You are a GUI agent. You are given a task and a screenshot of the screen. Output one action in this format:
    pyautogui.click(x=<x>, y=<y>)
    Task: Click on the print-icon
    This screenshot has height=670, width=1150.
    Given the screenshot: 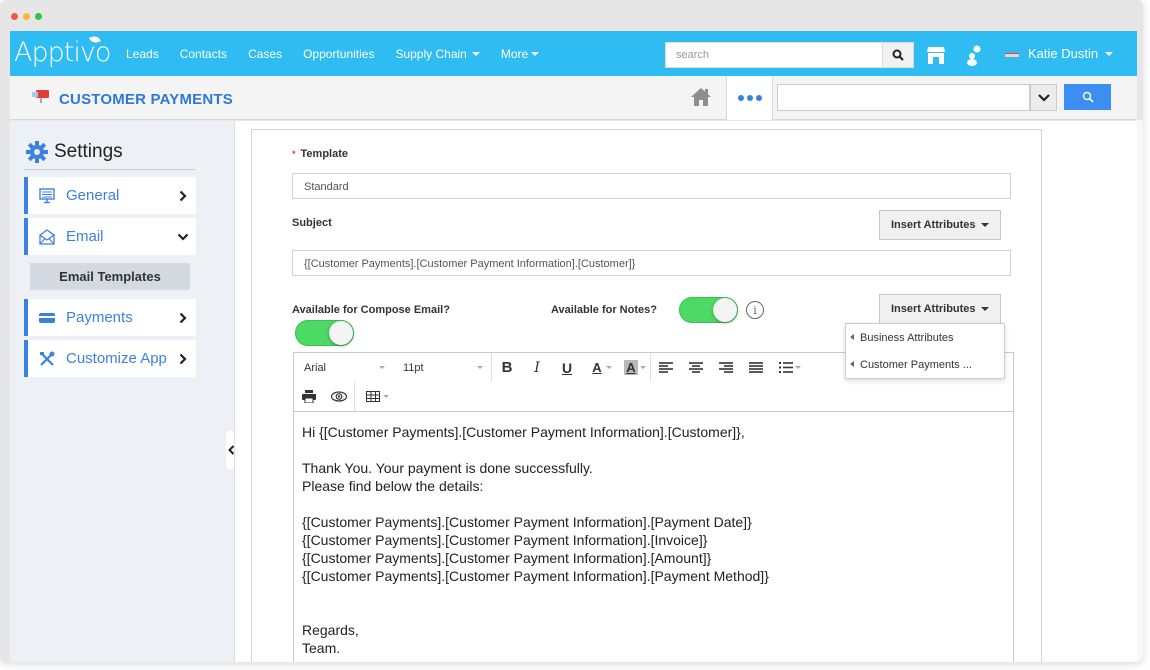 What is the action you would take?
    pyautogui.click(x=309, y=396)
    